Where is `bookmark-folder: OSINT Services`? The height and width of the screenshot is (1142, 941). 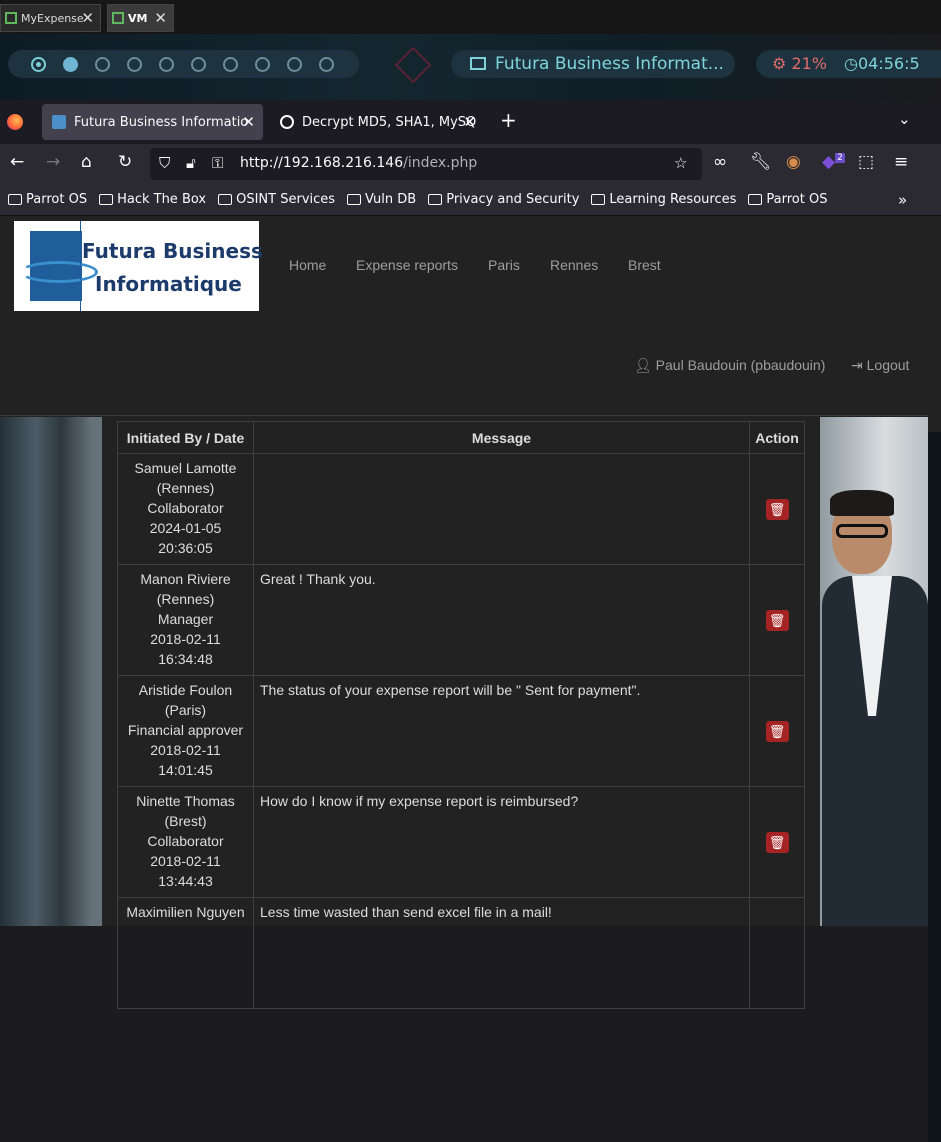 bookmark-folder: OSINT Services is located at coordinates (276, 199).